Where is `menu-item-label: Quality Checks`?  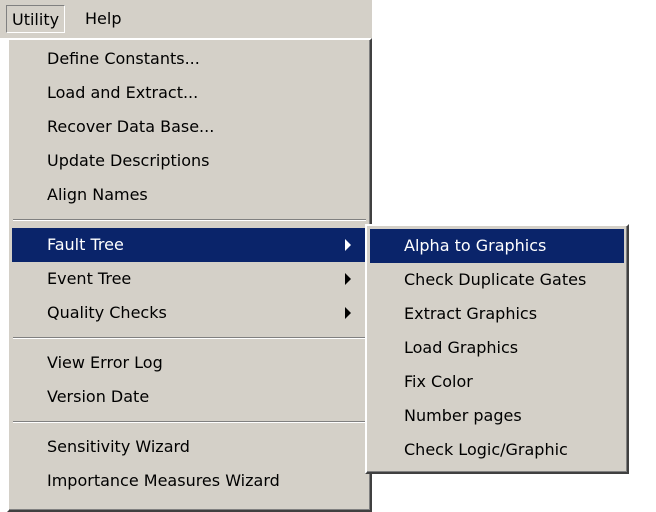
menu-item-label: Quality Checks is located at coordinates (107, 312).